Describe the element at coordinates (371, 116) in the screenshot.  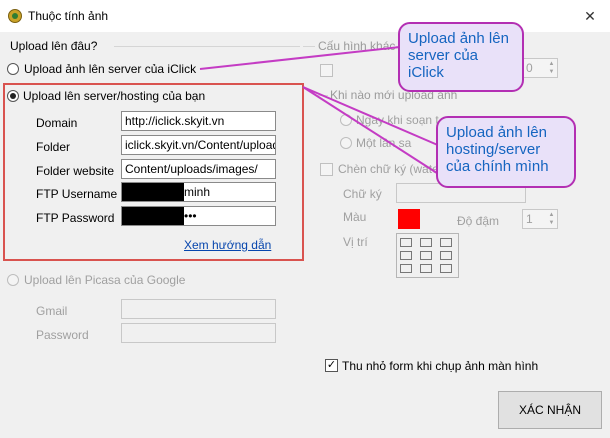
I see `arrow-line-hosting` at that location.